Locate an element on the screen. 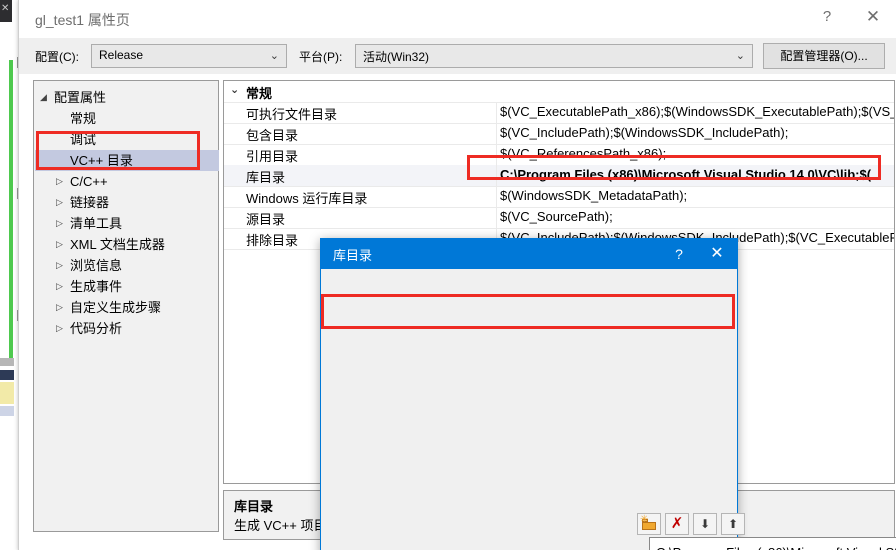 This screenshot has height=550, width=896. property-name: 排除目录 is located at coordinates (272, 240).